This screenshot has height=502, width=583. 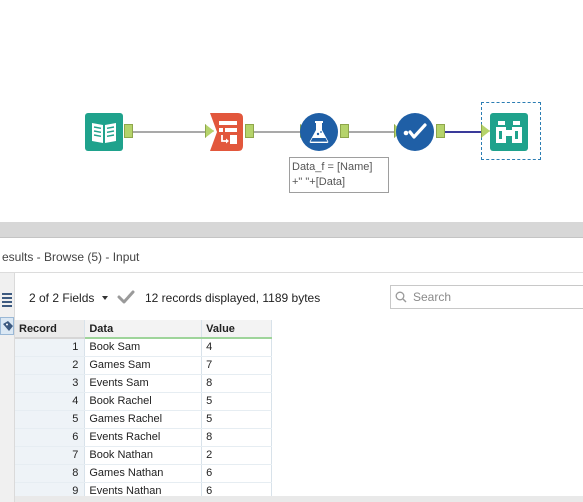 I want to click on value-cell: 6, so click(x=236, y=473).